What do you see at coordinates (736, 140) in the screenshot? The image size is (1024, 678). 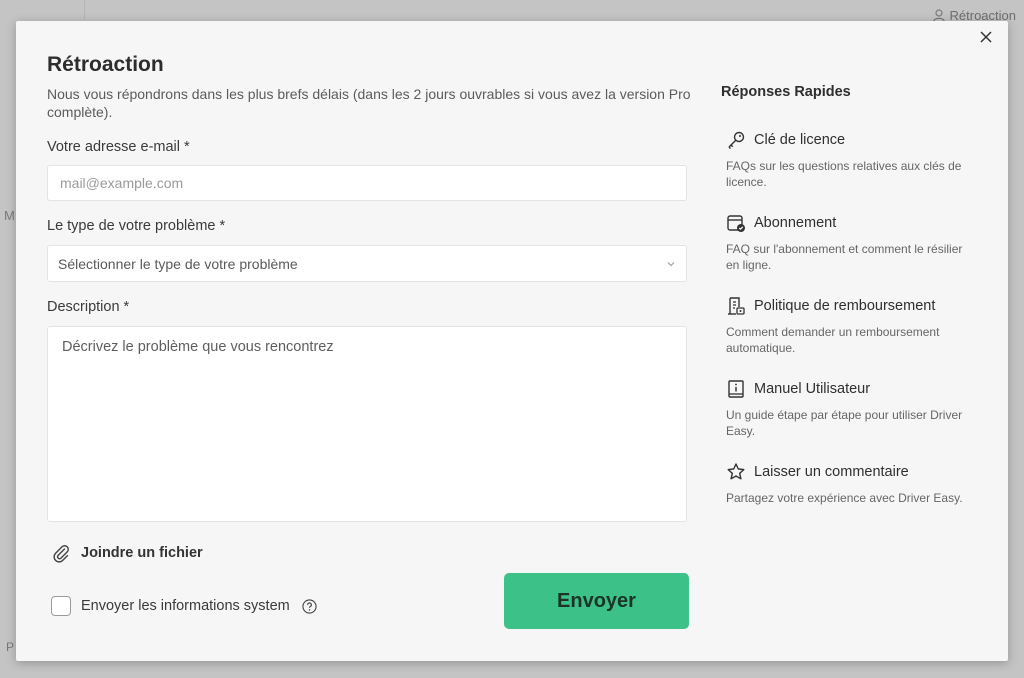 I see `key-icon` at bounding box center [736, 140].